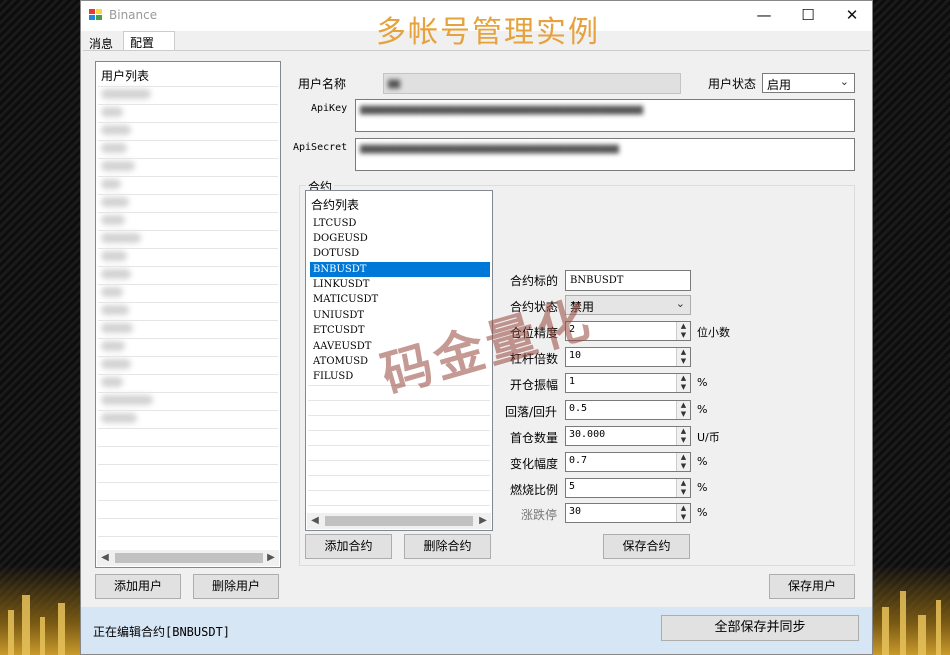  What do you see at coordinates (400, 253) in the screenshot?
I see `list-item: DOTUSD` at bounding box center [400, 253].